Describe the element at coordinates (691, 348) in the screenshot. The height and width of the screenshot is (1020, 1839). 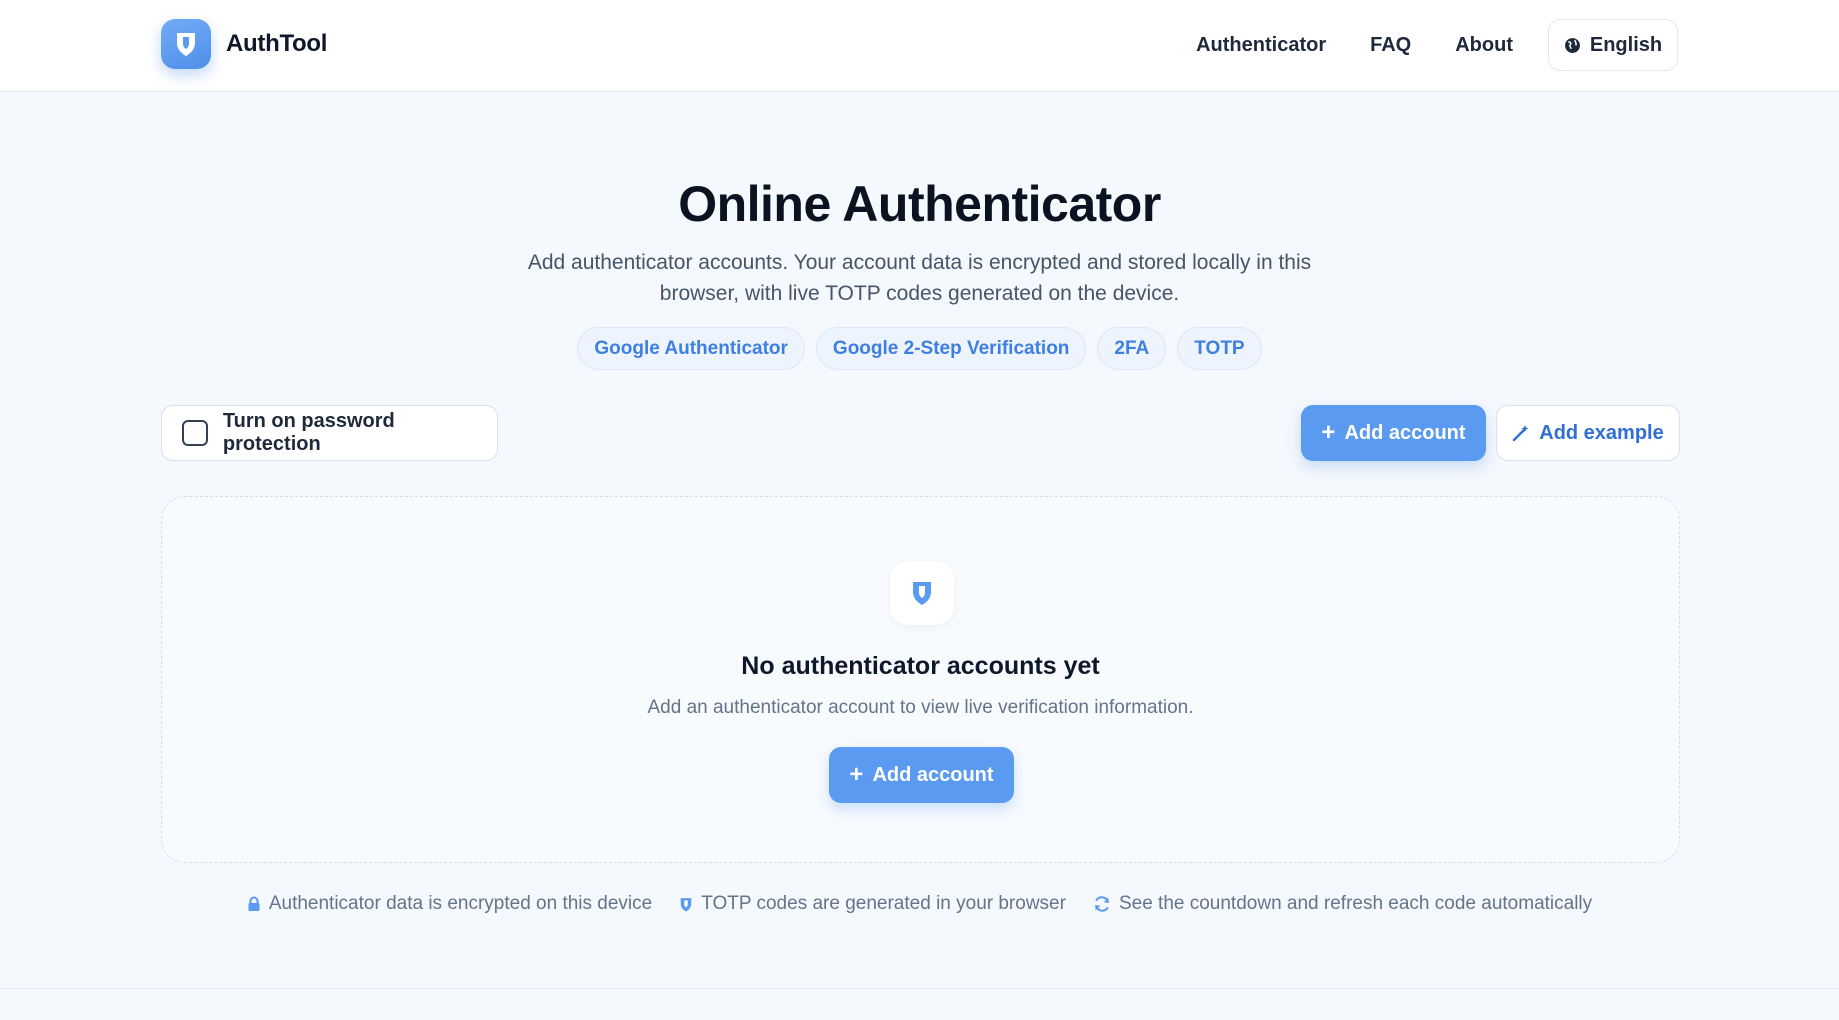
I see `tag-google-authenticator: Google Authenticator` at that location.